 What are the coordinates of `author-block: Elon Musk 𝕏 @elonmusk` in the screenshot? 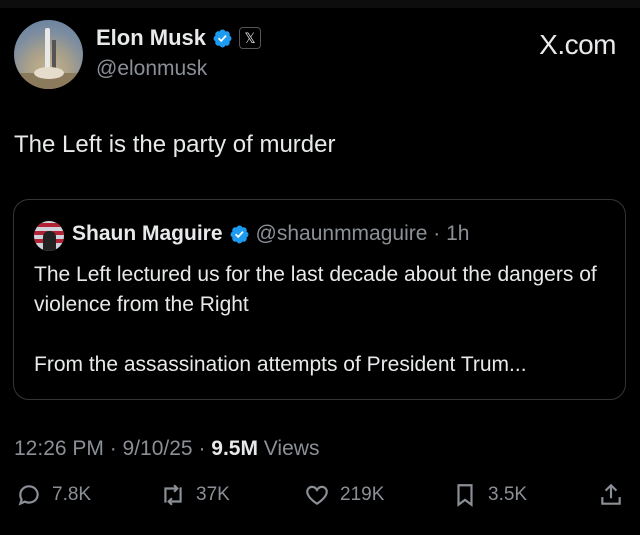 It's located at (179, 53).